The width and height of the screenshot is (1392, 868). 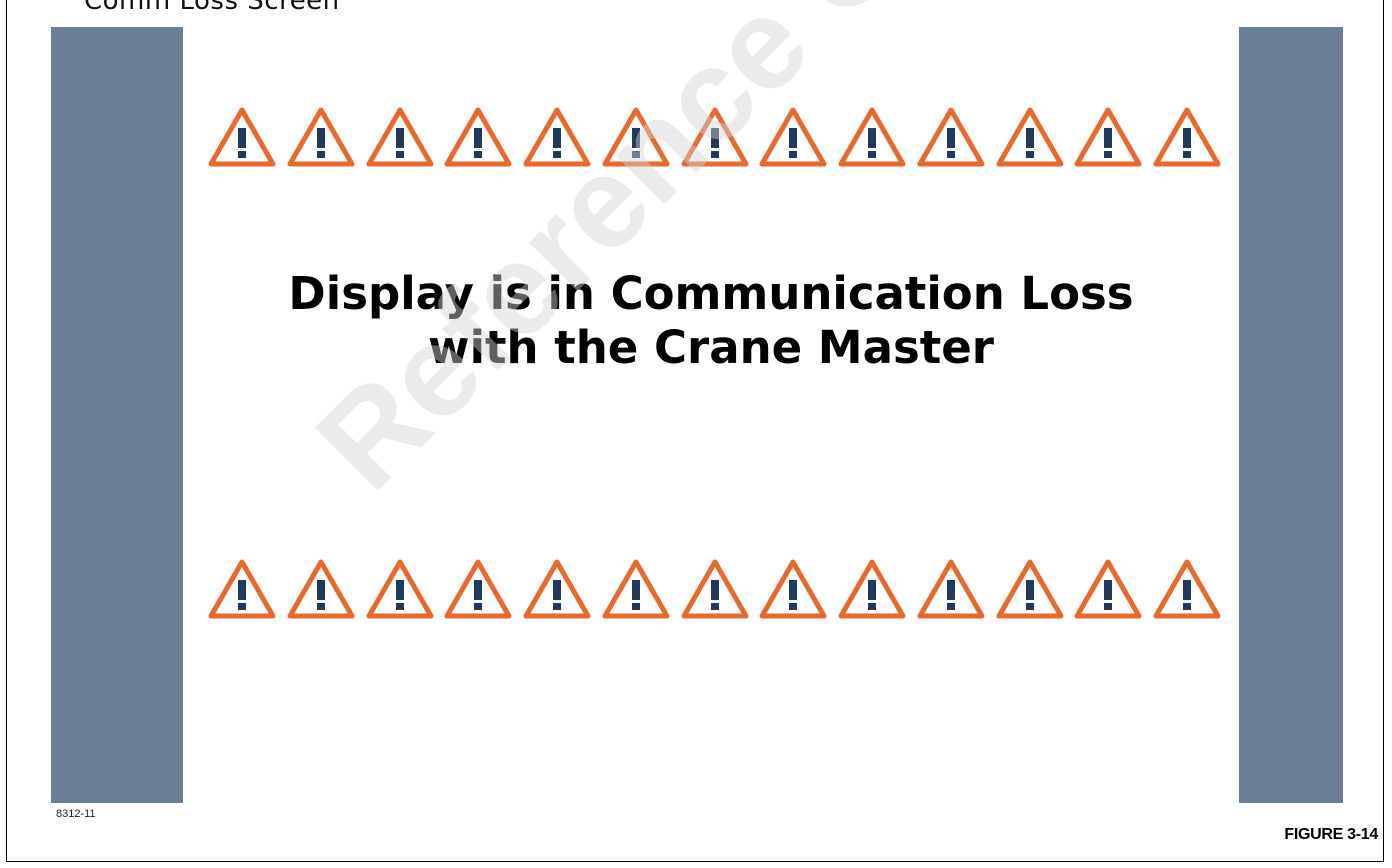 I want to click on warning-row-bottom, so click(x=714, y=589).